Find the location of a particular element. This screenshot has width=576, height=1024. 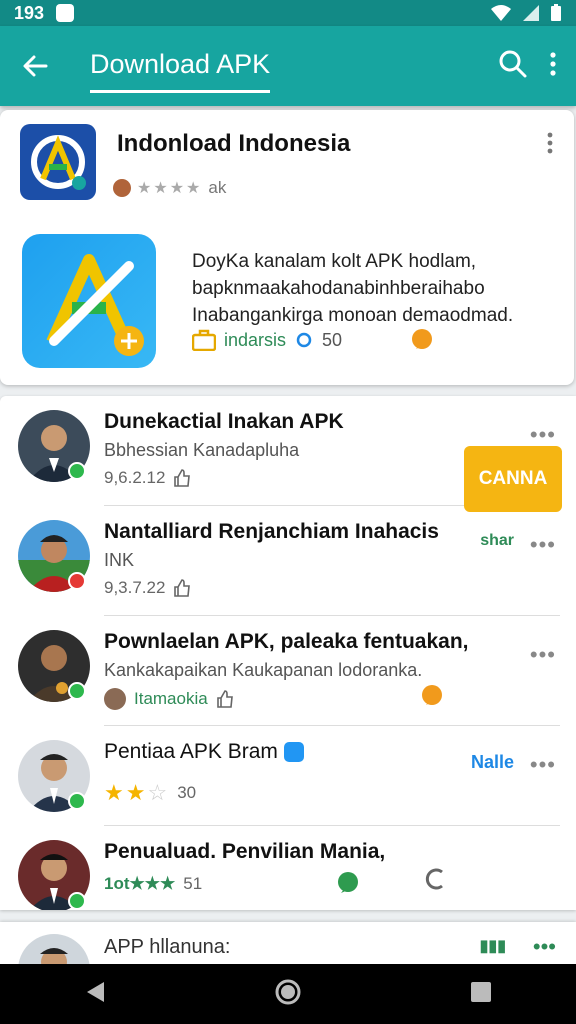

list-item-subtitle: INK is located at coordinates (119, 560).